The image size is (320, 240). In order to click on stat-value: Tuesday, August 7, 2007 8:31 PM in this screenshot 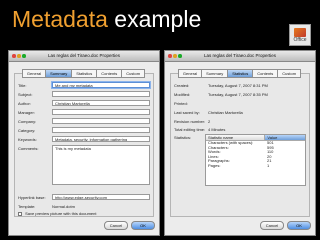, I will do `click(238, 85)`.